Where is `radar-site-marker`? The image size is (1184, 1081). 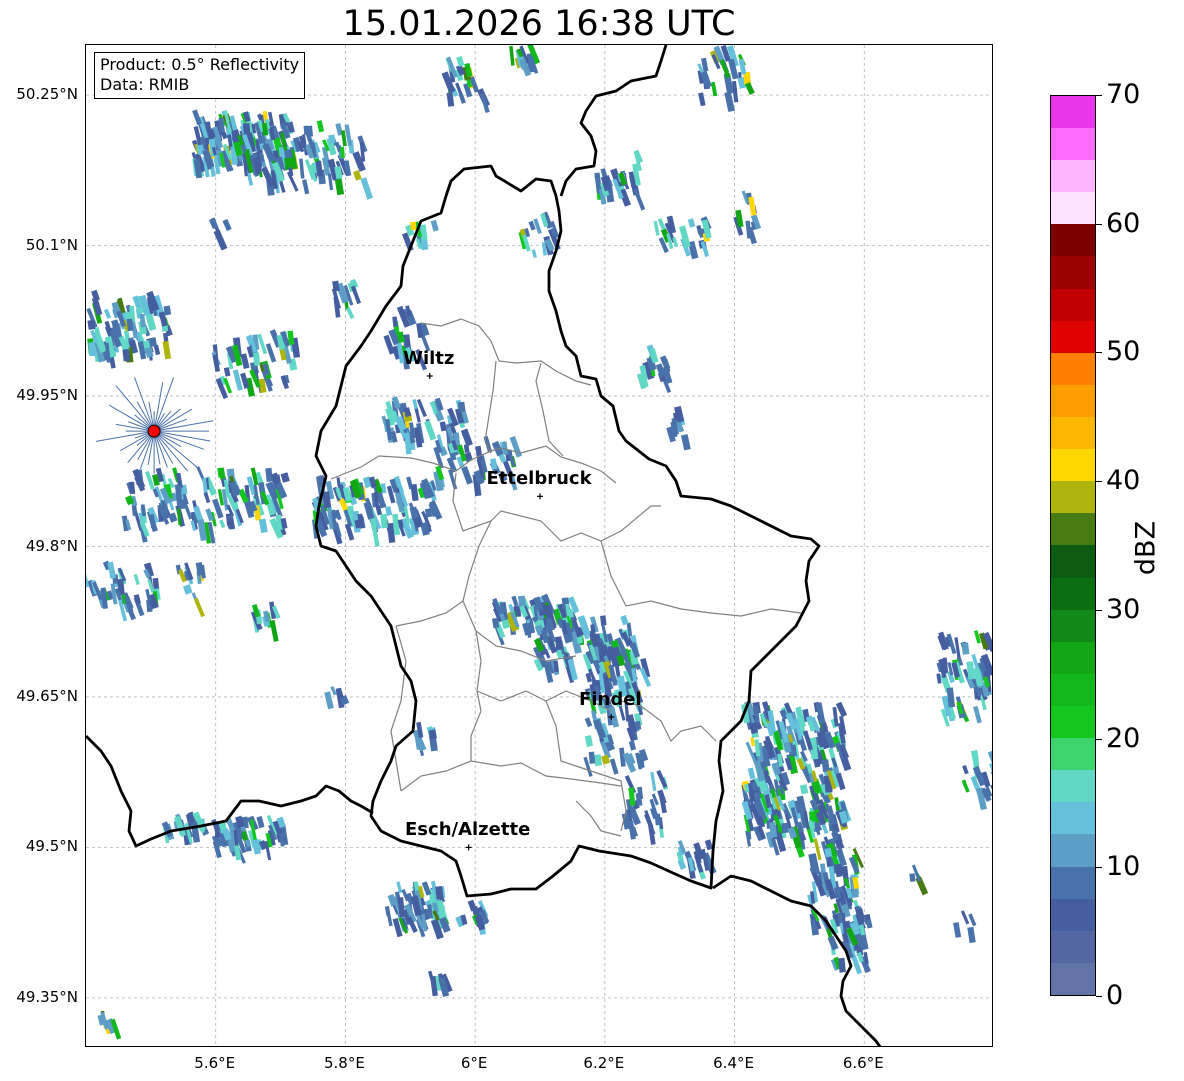 radar-site-marker is located at coordinates (154, 431).